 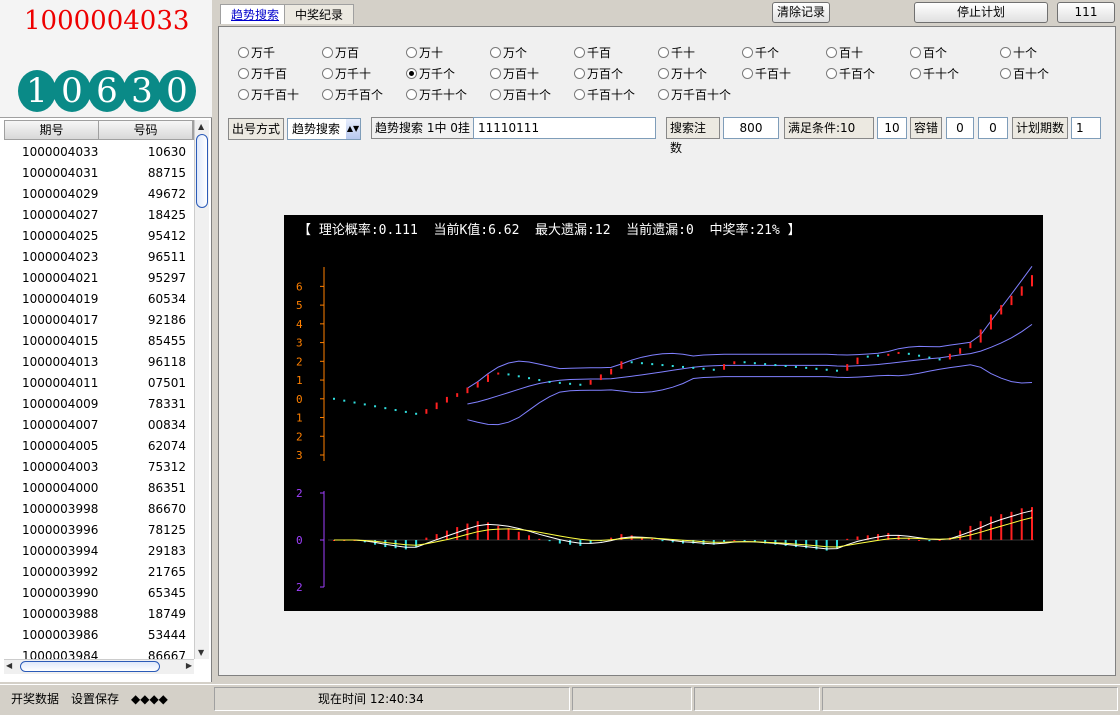 What do you see at coordinates (430, 74) in the screenshot?
I see `option-row2-2: 万千个` at bounding box center [430, 74].